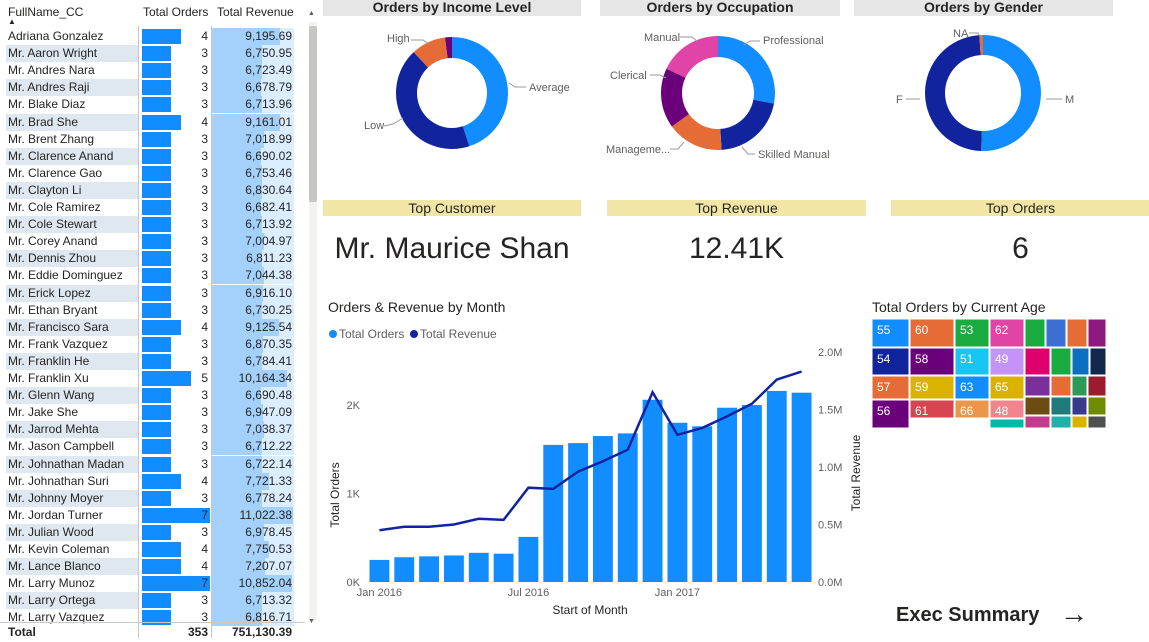 This screenshot has width=1149, height=642. What do you see at coordinates (12, 21) in the screenshot?
I see `sort-ascending-icon: ▲` at bounding box center [12, 21].